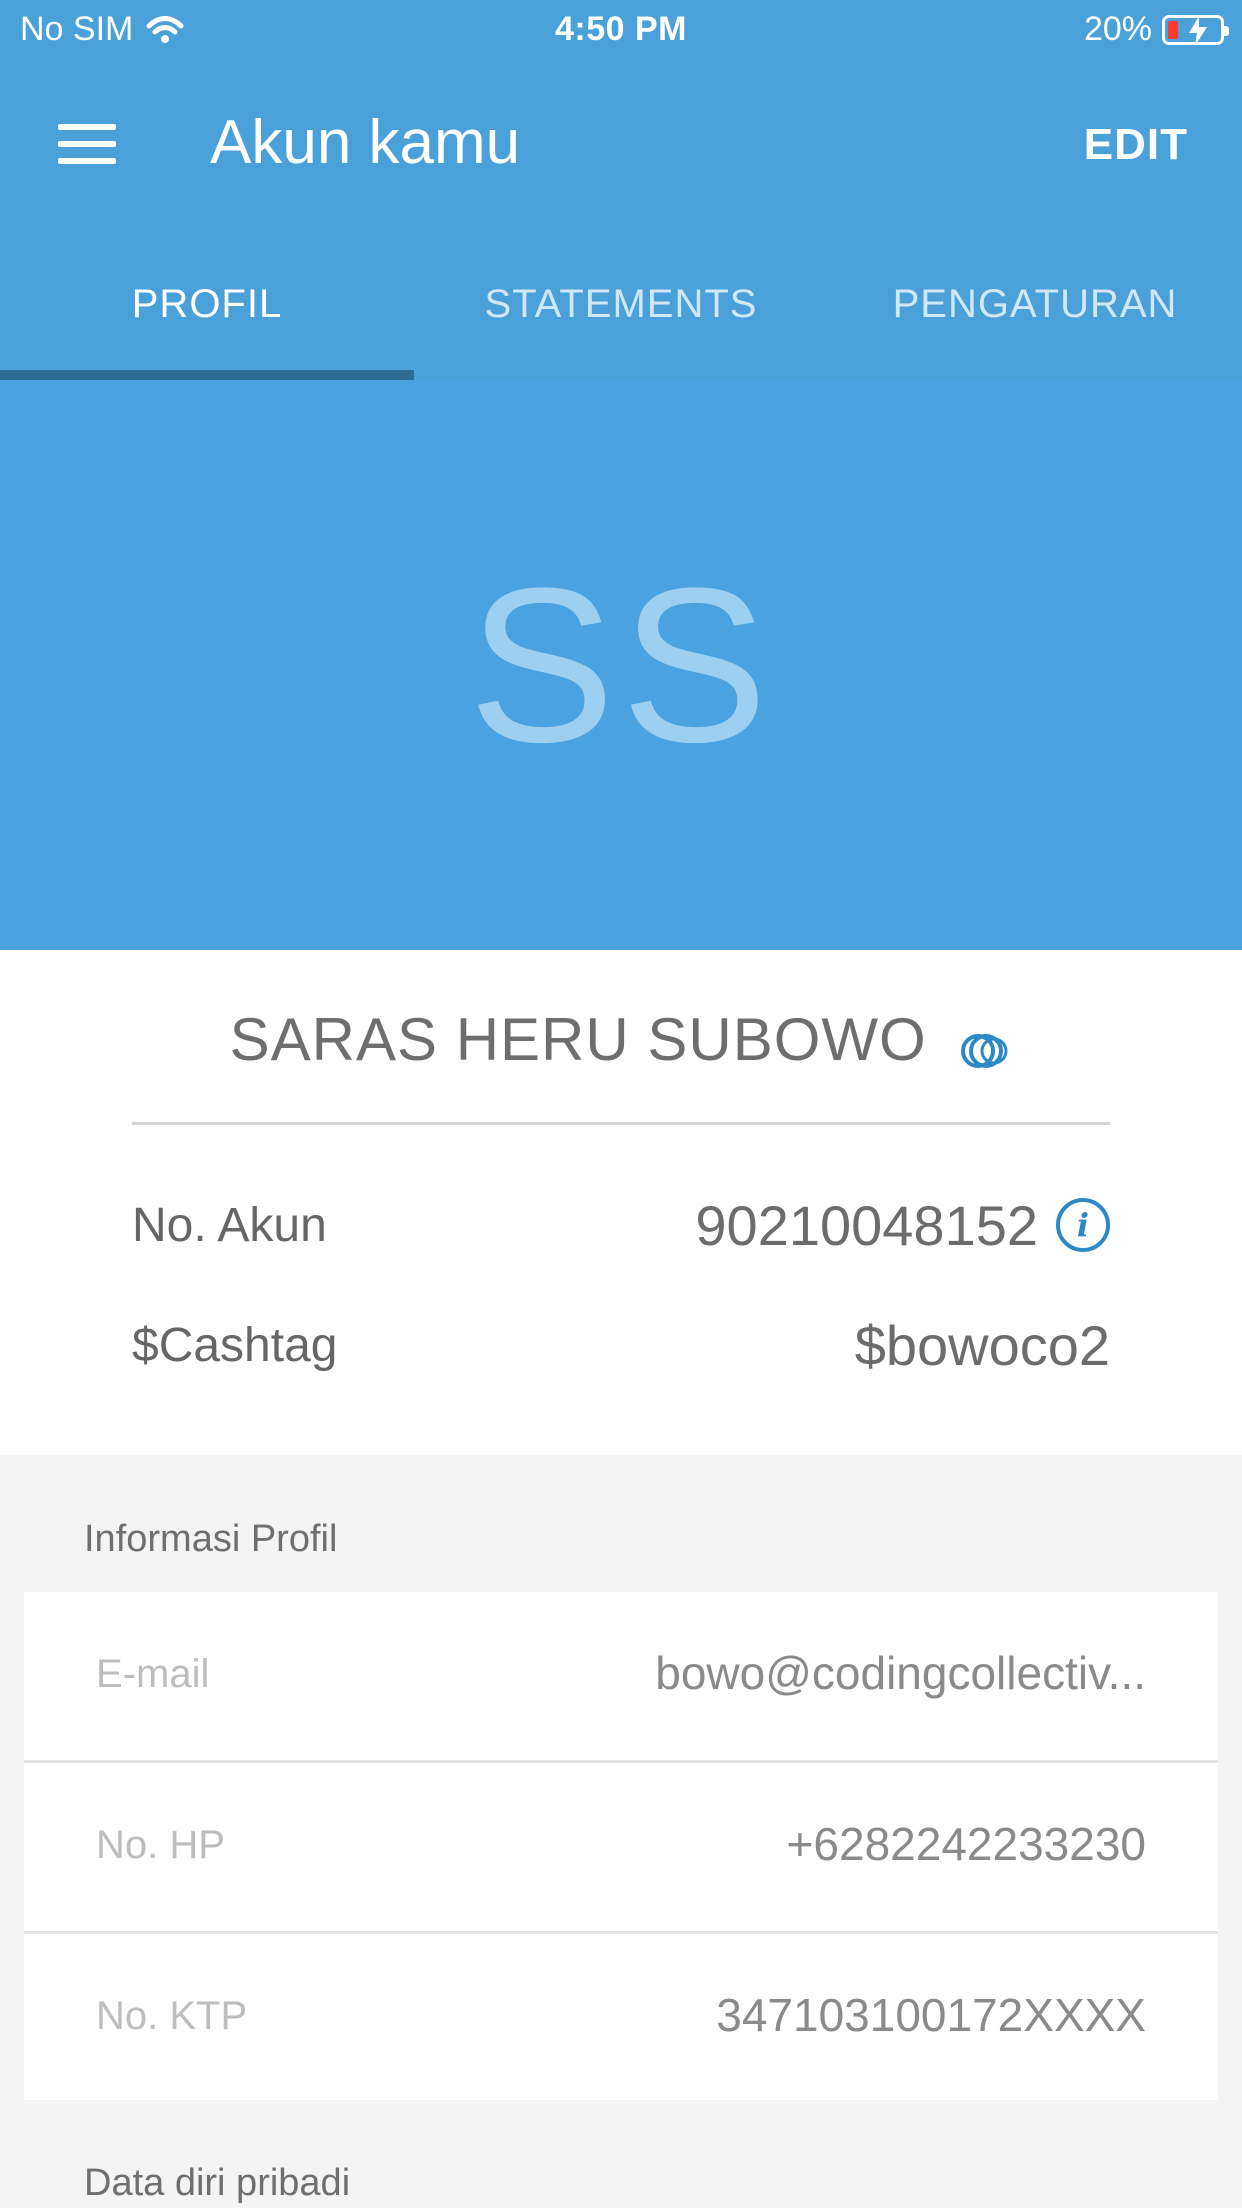 The width and height of the screenshot is (1242, 2208). Describe the element at coordinates (1117, 29) in the screenshot. I see `battery-percent: 20%` at that location.